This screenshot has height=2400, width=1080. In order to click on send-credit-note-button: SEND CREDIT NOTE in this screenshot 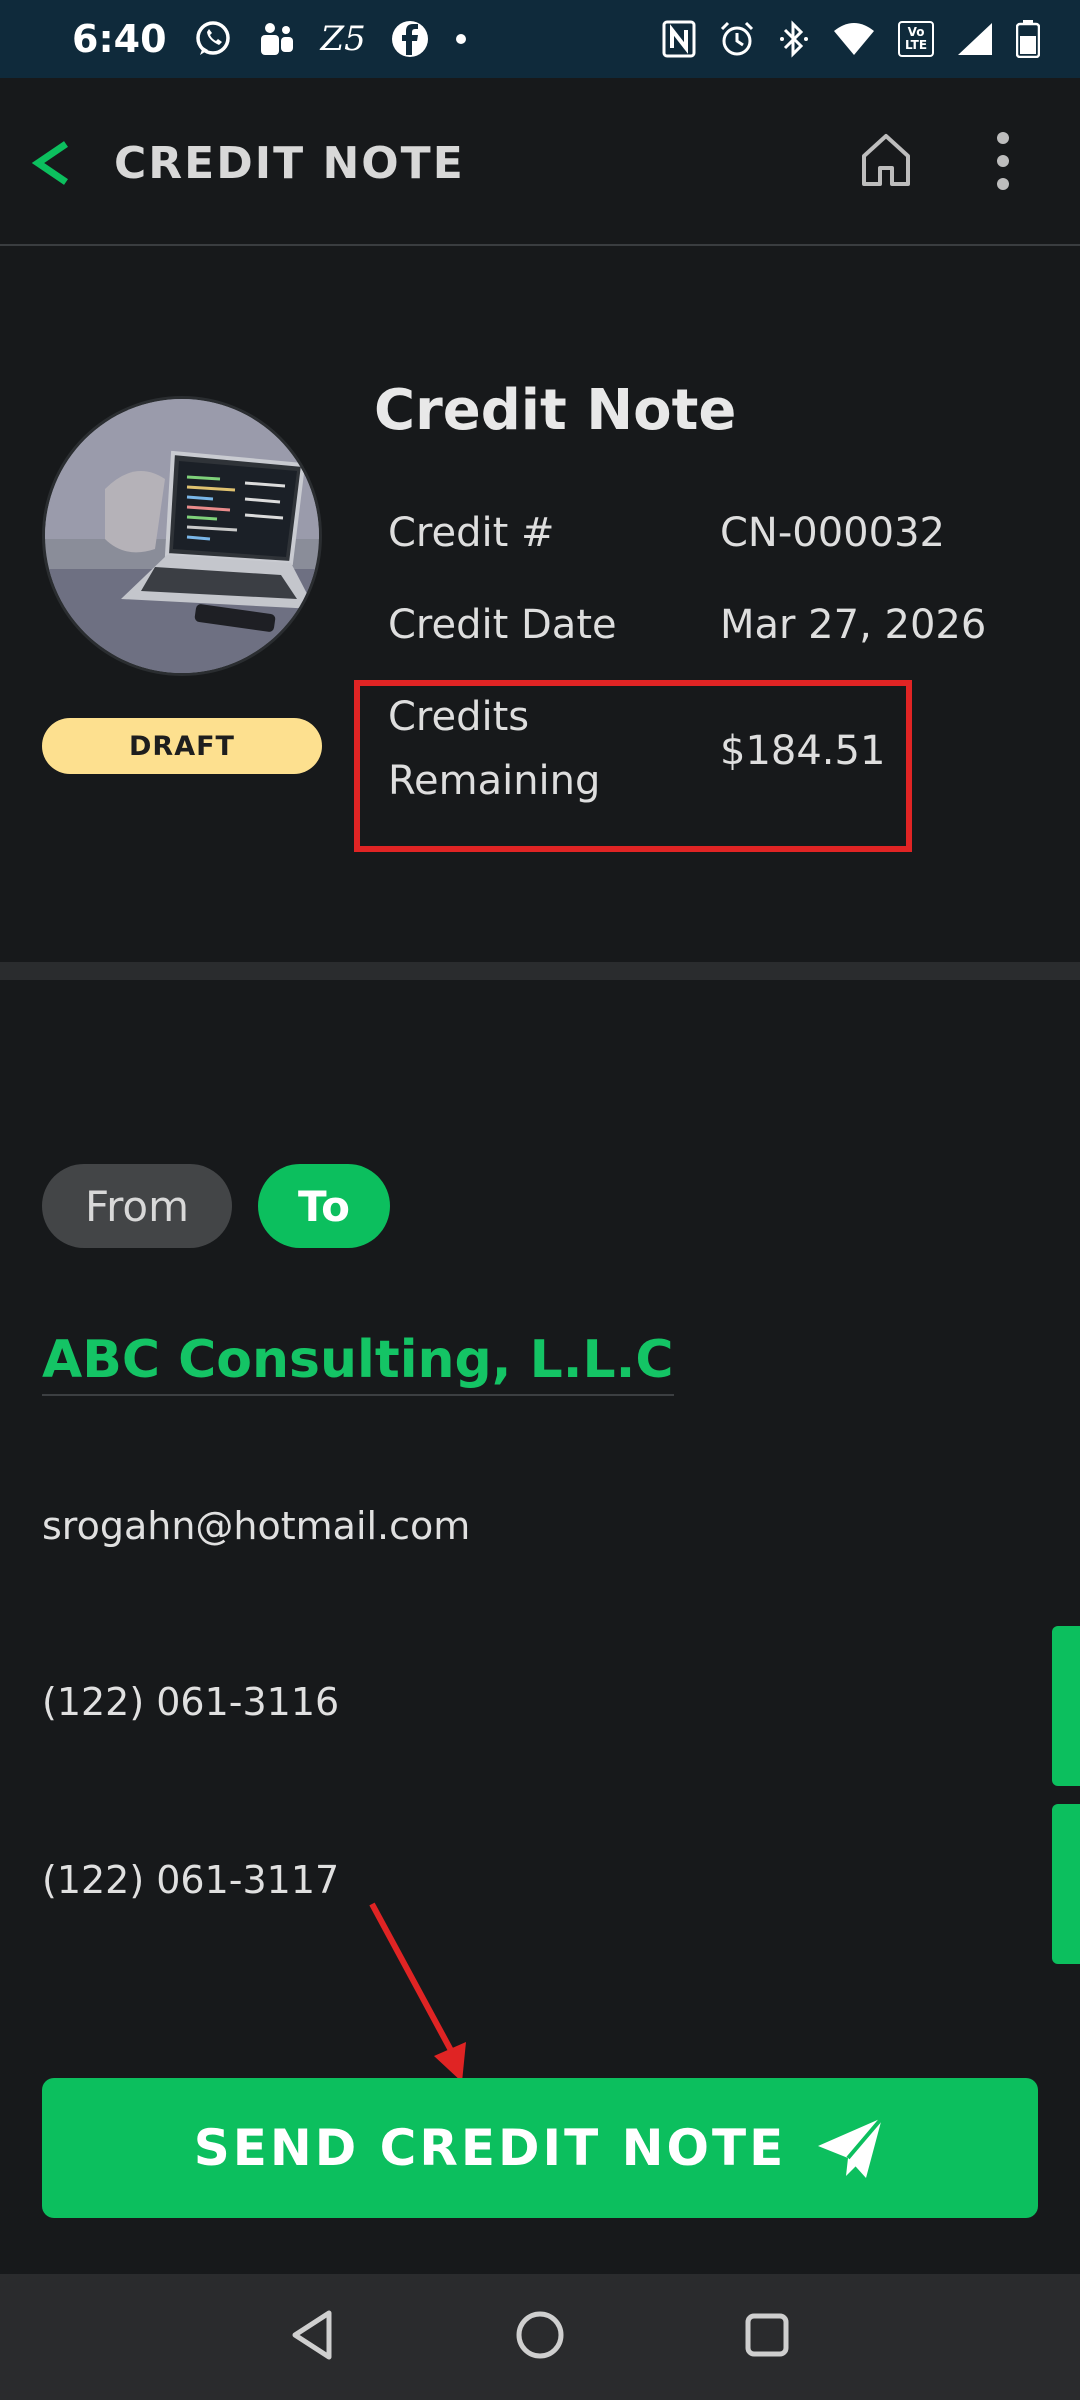, I will do `click(540, 2148)`.